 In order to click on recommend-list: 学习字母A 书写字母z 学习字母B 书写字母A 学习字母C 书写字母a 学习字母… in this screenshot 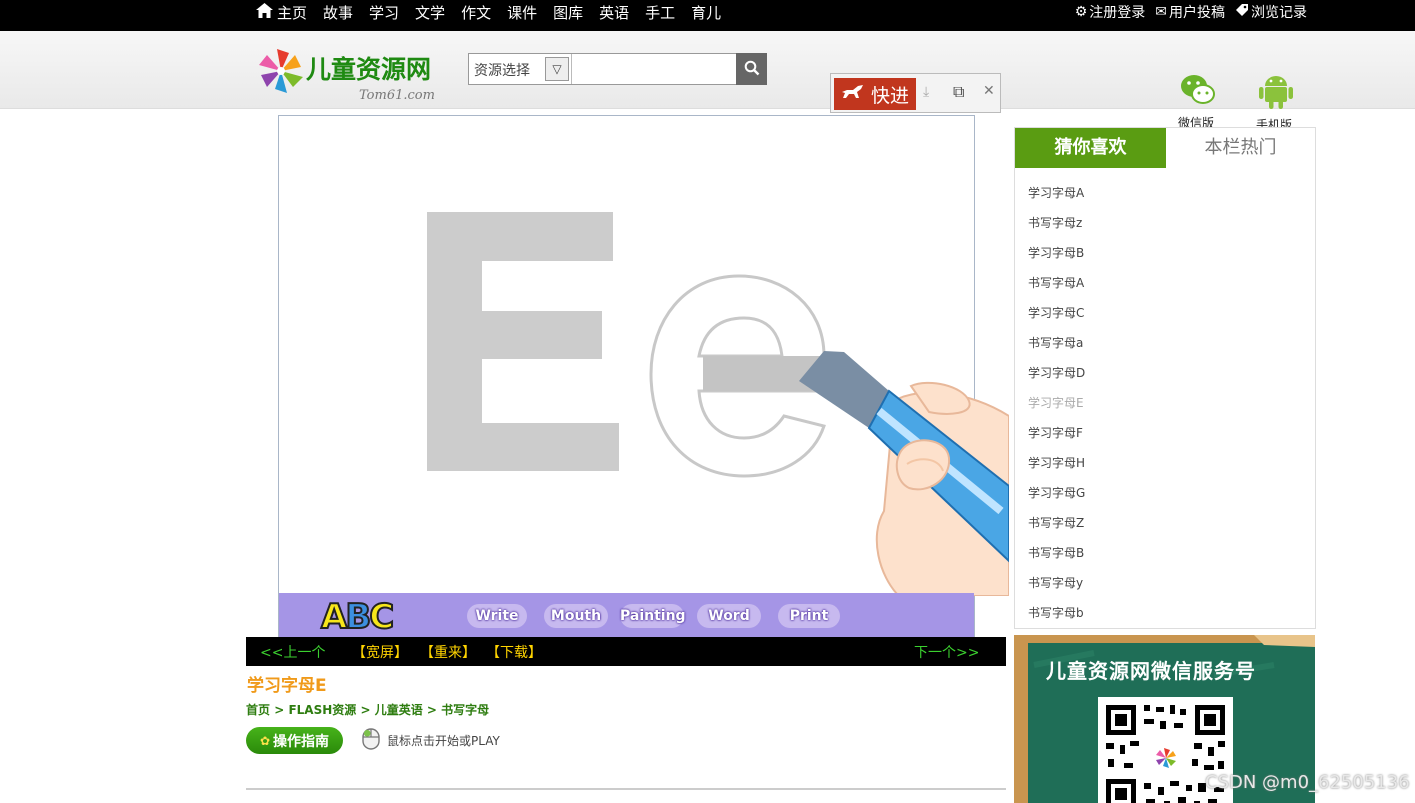, I will do `click(1056, 403)`.